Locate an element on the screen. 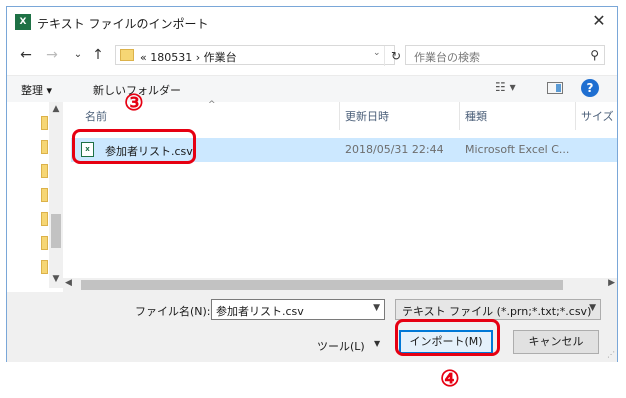 This screenshot has width=626, height=398. title-bar: X テキスト ファイルのインポート ✕ is located at coordinates (312, 22).